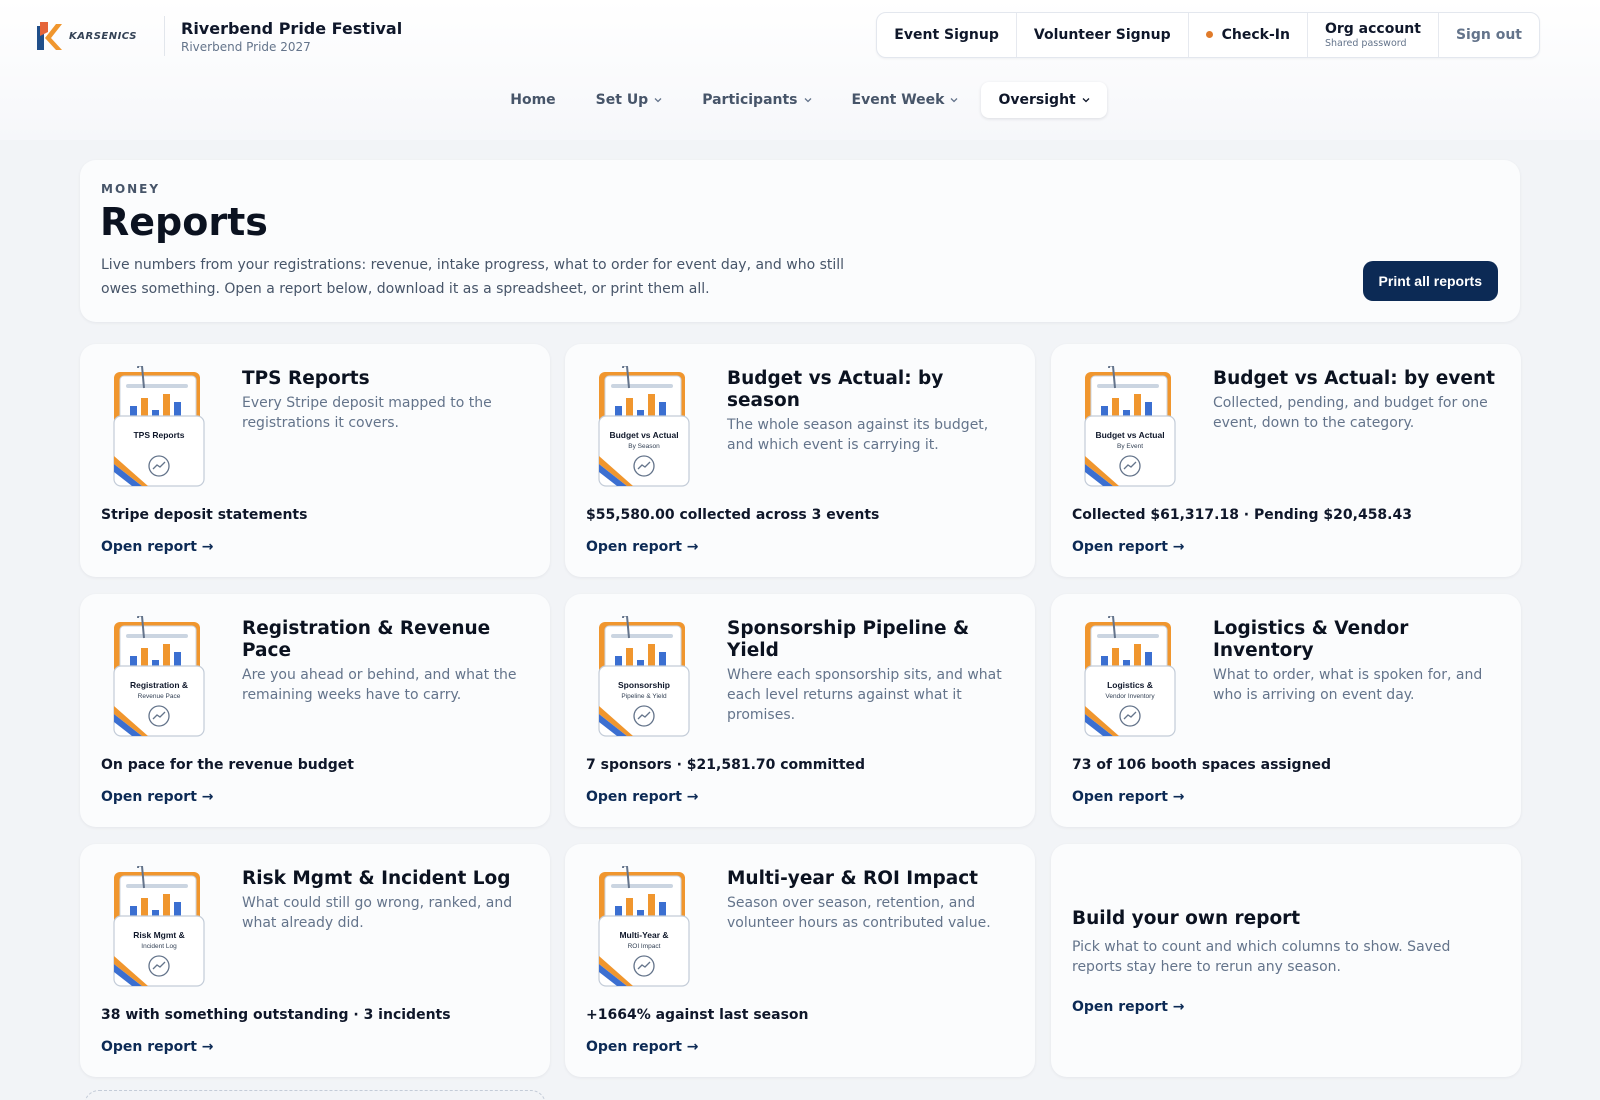 Image resolution: width=1600 pixels, height=1100 pixels. I want to click on nav-setup: Set Up, so click(629, 100).